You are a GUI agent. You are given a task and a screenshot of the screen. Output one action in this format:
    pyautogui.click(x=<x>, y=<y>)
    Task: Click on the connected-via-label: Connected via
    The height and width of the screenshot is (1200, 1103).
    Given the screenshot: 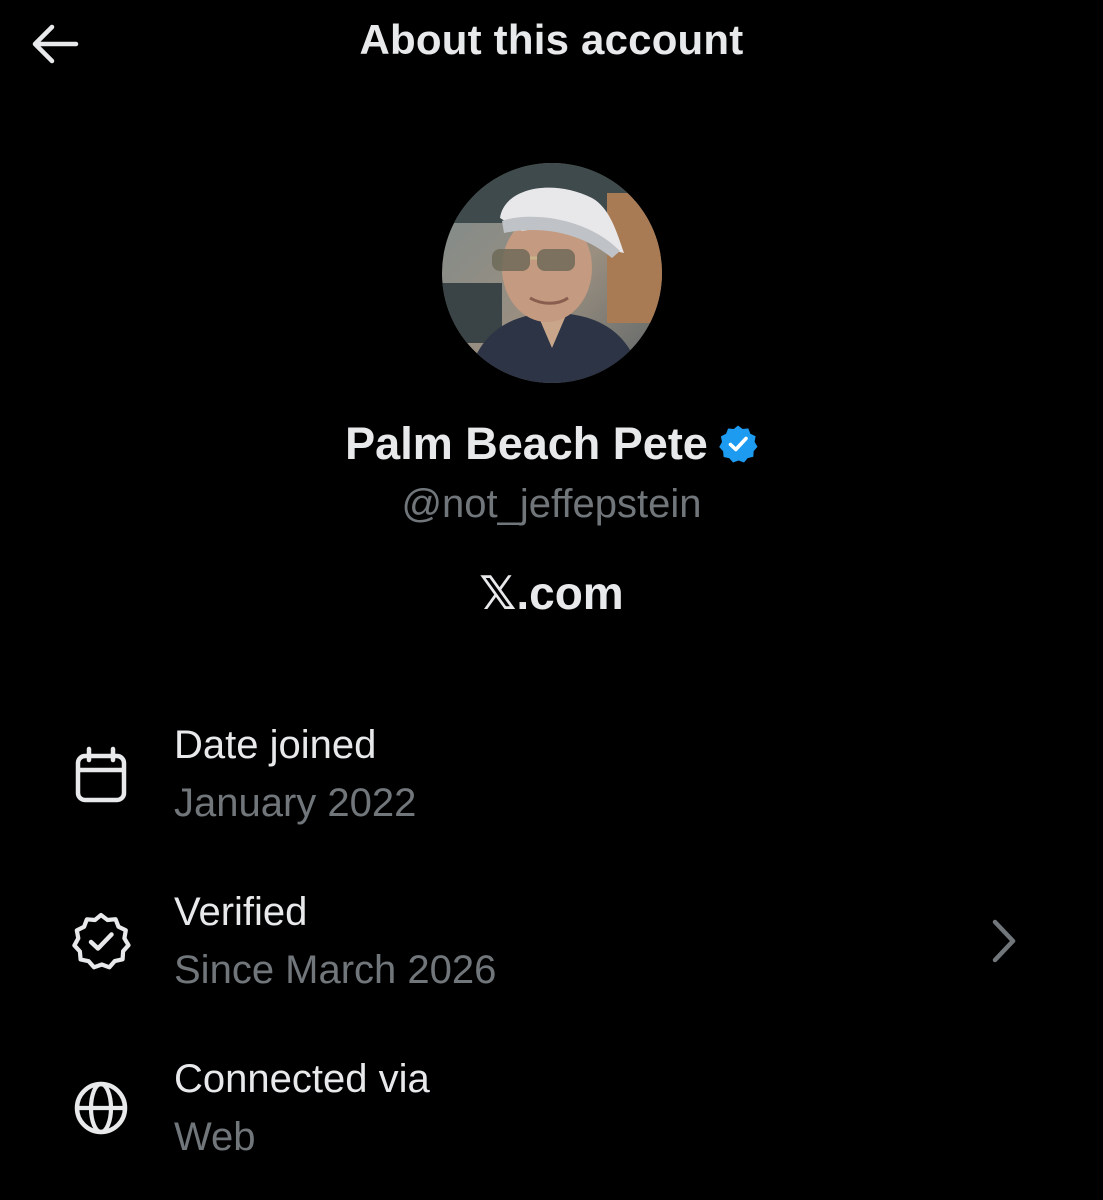 What is the action you would take?
    pyautogui.click(x=302, y=1079)
    